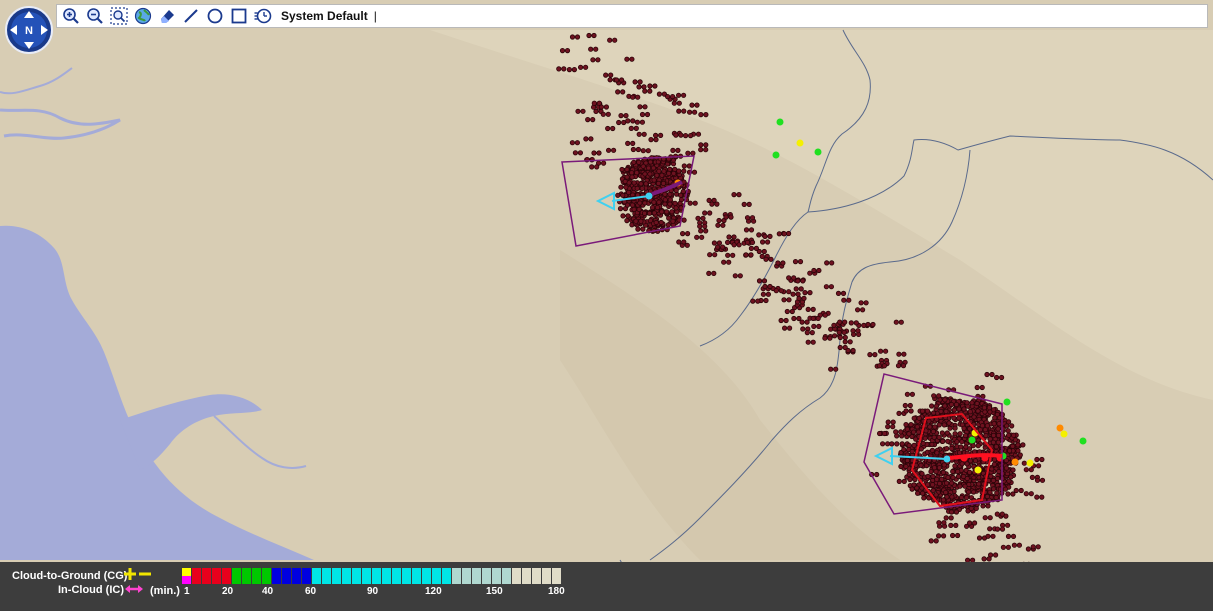  I want to click on legend-tick-120: 120, so click(433, 591).